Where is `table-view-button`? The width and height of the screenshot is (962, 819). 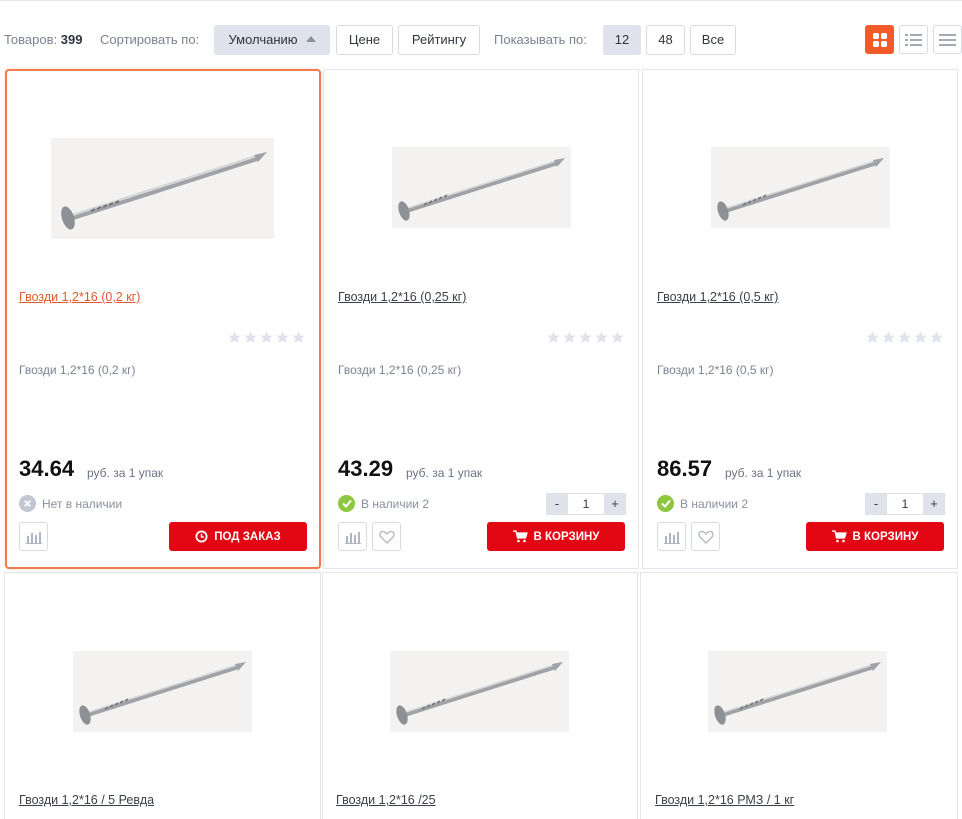 table-view-button is located at coordinates (947, 39).